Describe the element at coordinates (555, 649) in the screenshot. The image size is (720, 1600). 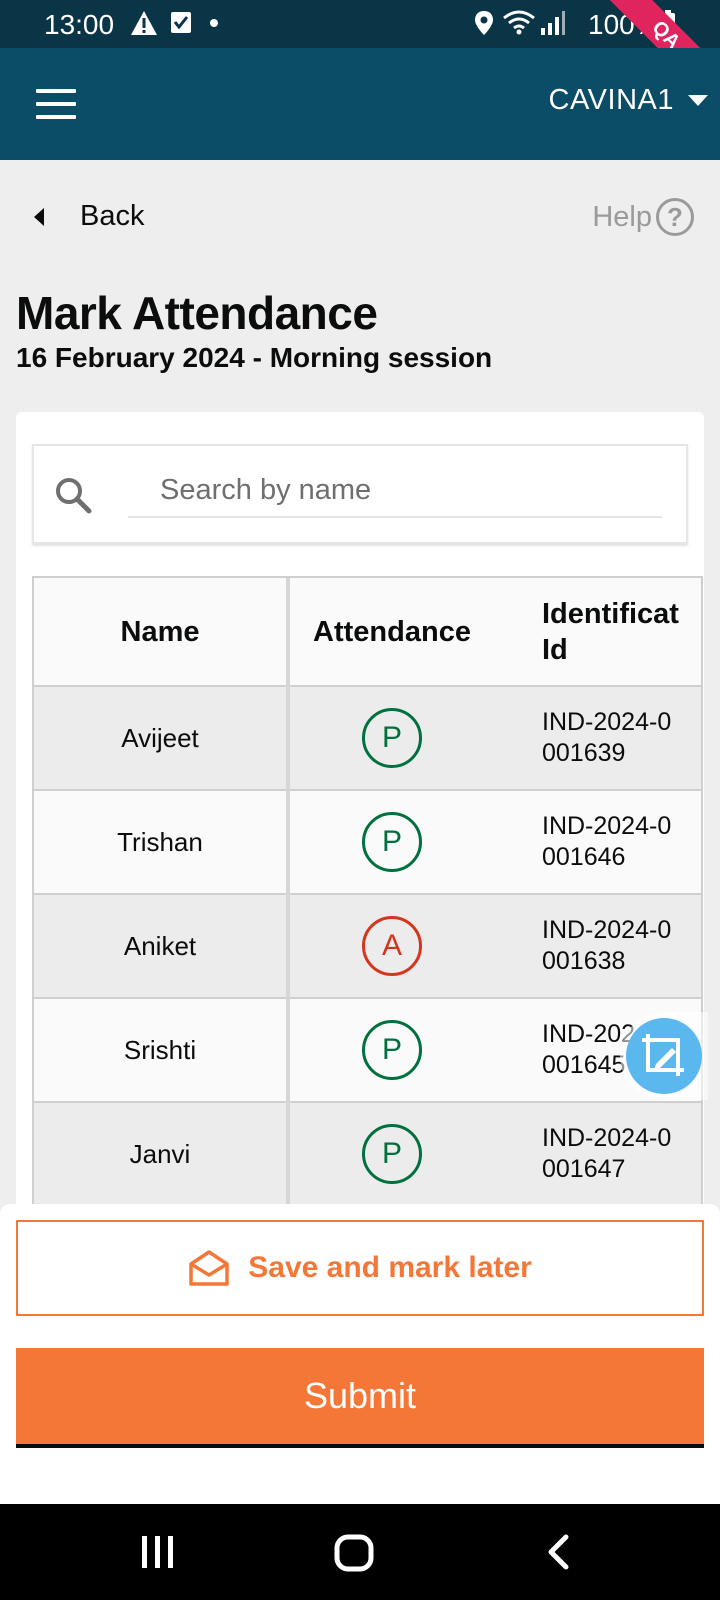
I see `id-header-line2: Id` at that location.